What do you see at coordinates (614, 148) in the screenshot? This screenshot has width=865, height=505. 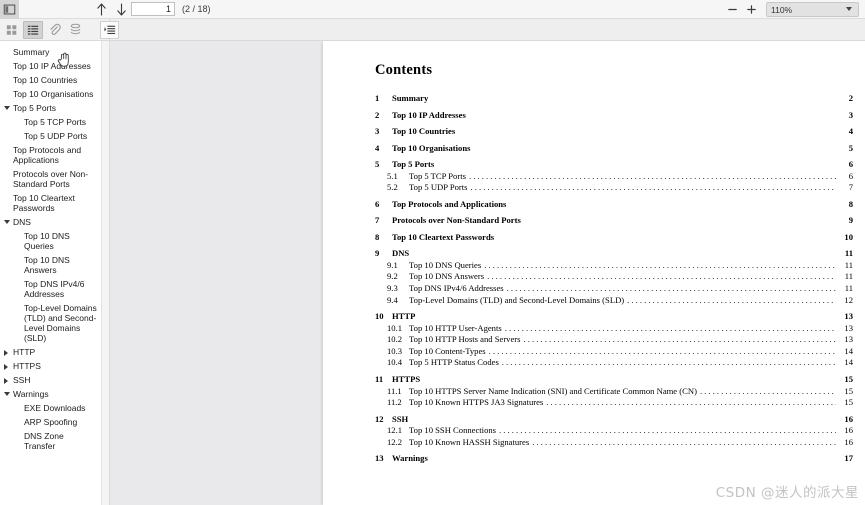 I see `toc-entry: 4 Top 10 Organisations 5` at bounding box center [614, 148].